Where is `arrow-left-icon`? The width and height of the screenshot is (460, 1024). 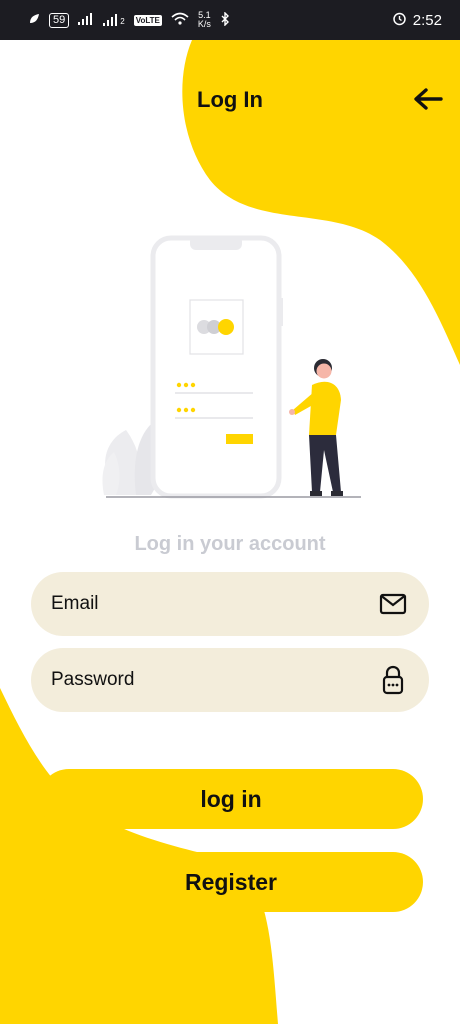 arrow-left-icon is located at coordinates (428, 101).